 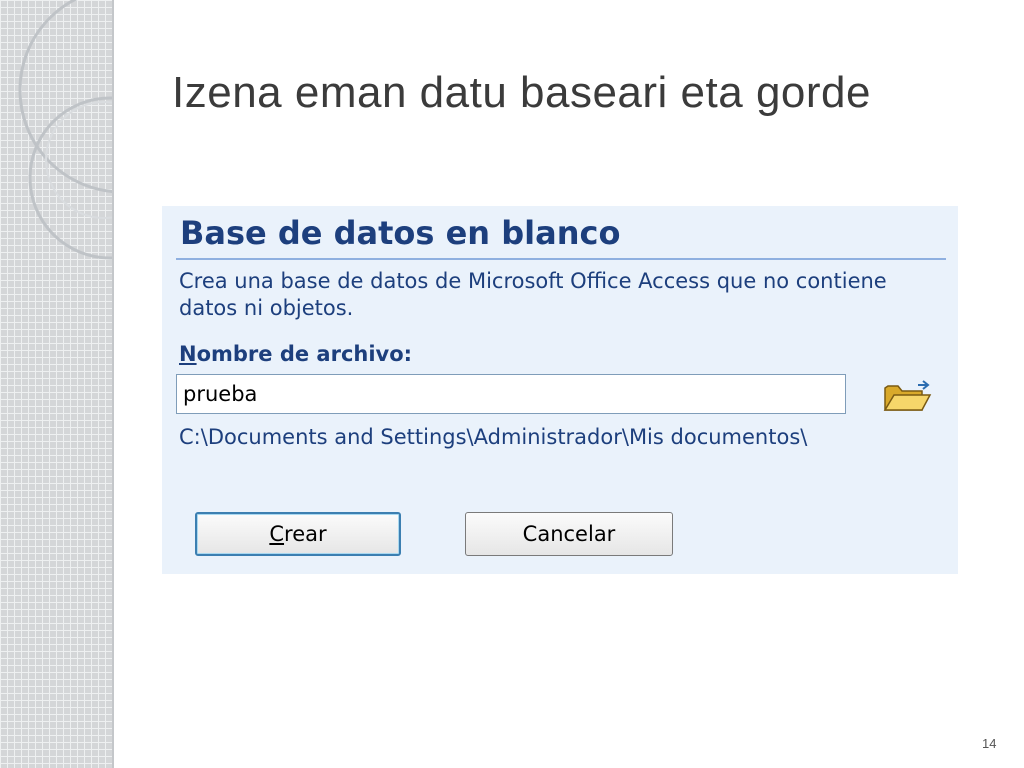 I want to click on create-button: Crear, so click(x=298, y=534).